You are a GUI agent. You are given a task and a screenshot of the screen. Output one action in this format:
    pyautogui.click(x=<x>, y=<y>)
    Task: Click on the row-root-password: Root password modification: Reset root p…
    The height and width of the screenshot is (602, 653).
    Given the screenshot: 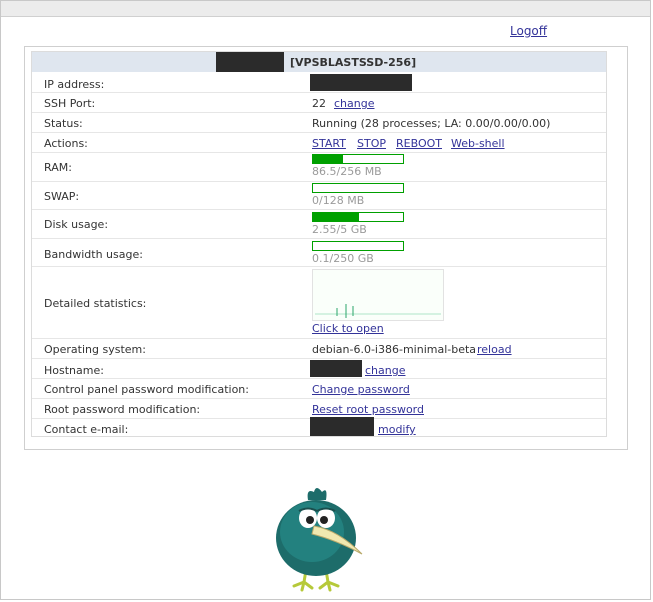 What is the action you would take?
    pyautogui.click(x=319, y=408)
    